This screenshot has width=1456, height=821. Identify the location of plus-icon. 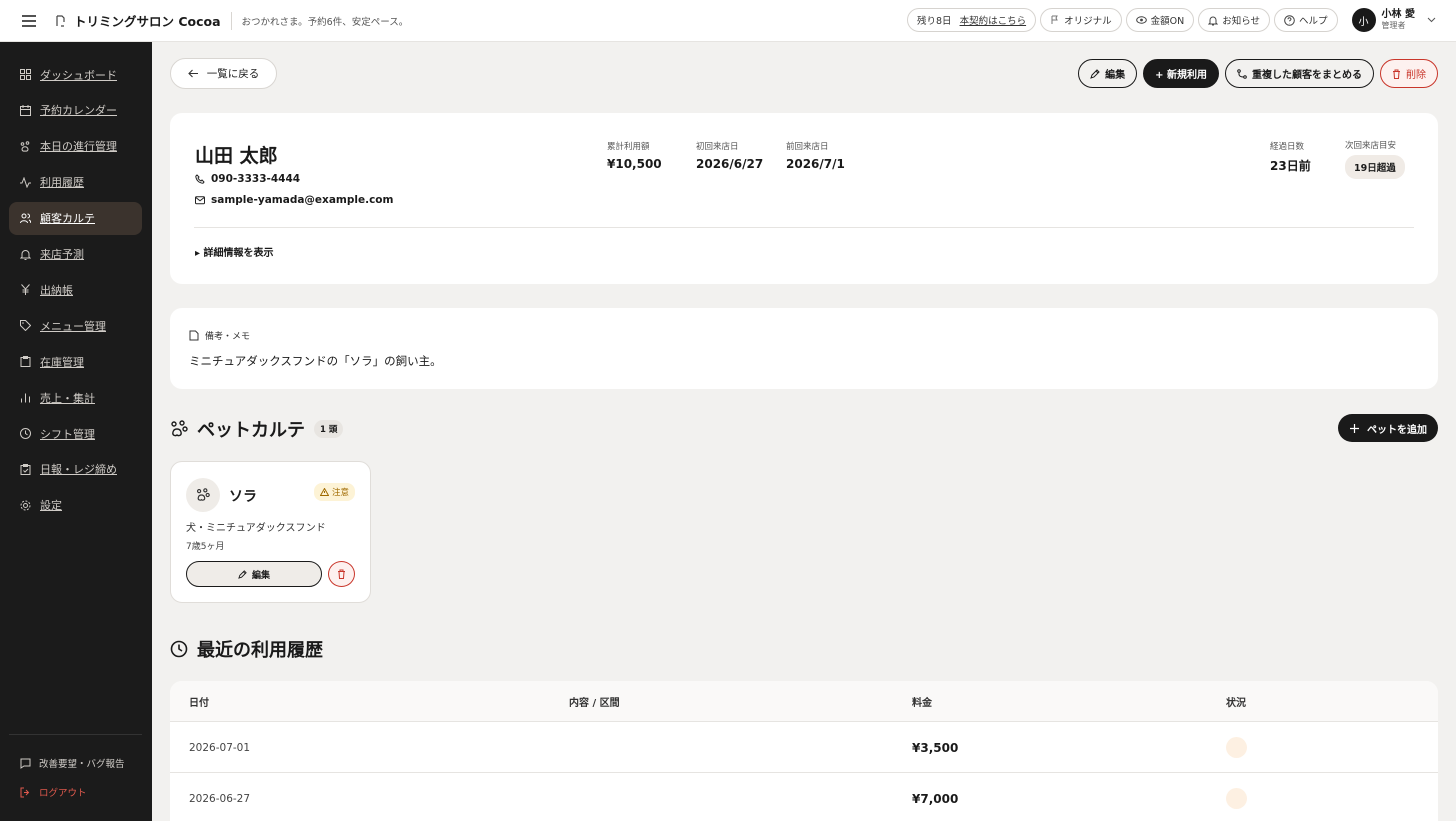
(1354, 428).